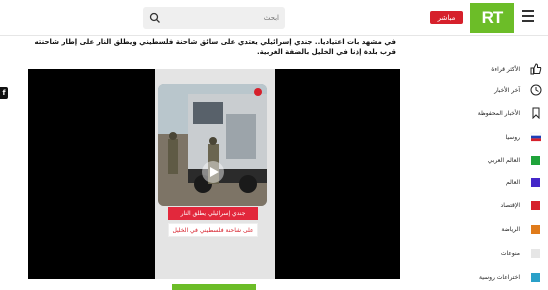 The image size is (548, 290). What do you see at coordinates (512, 182) in the screenshot?
I see `sidebar-item-label: العالم` at bounding box center [512, 182].